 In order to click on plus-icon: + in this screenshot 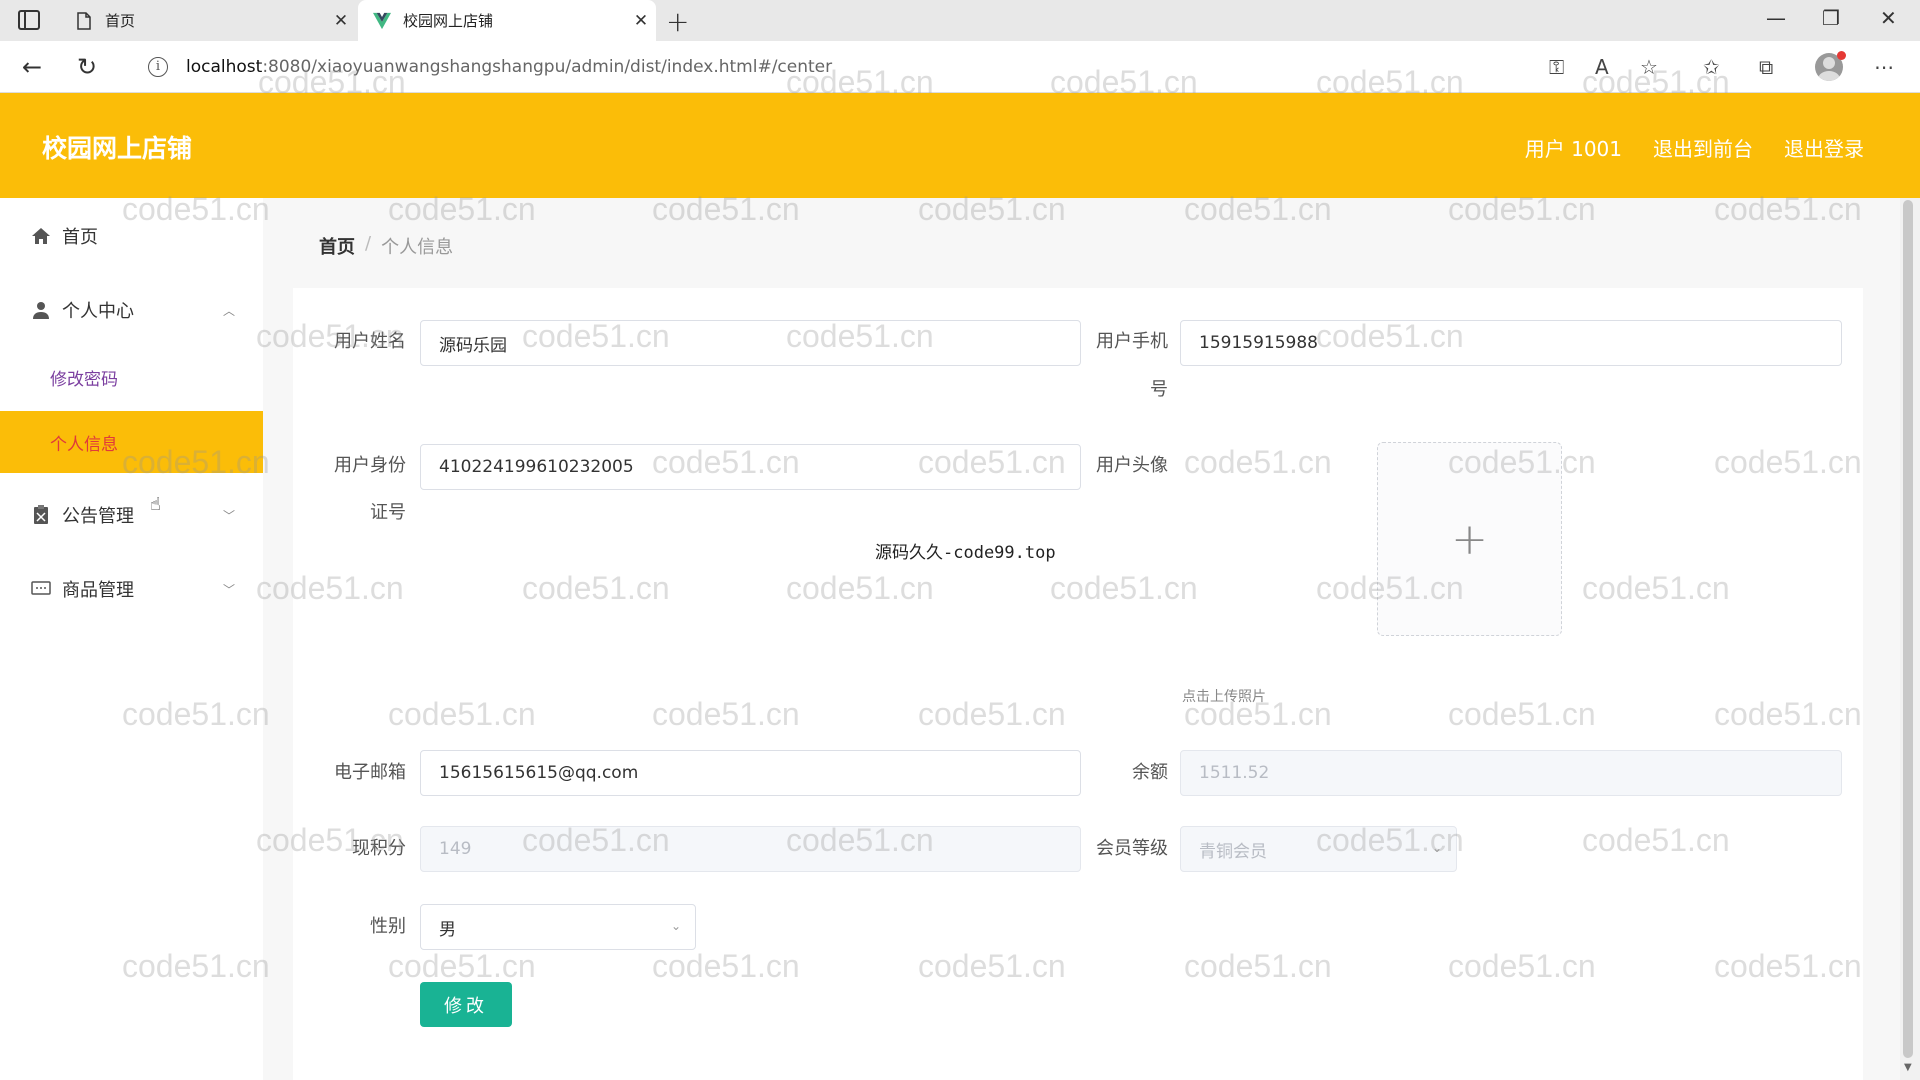, I will do `click(1469, 539)`.